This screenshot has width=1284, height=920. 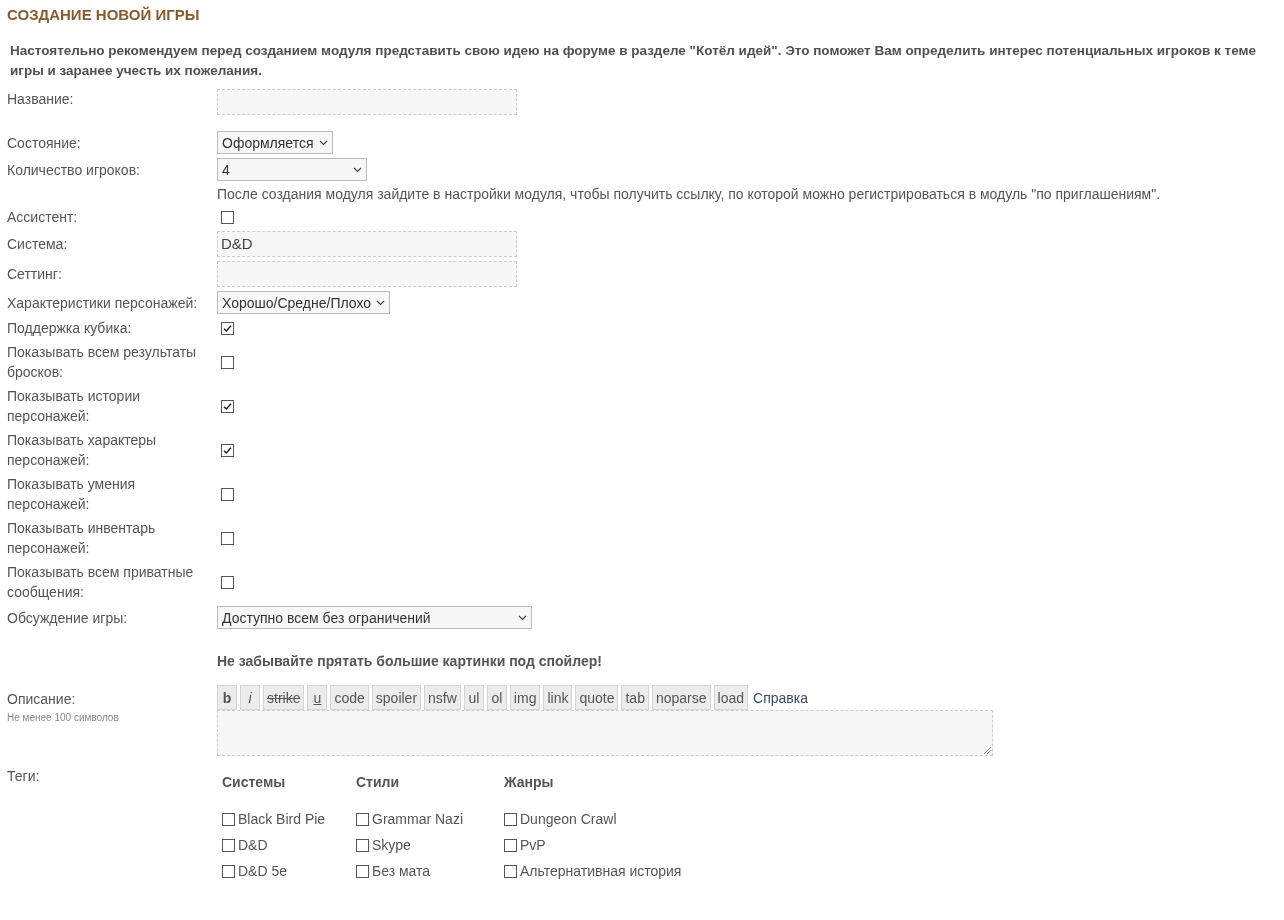 I want to click on format-button: quote, so click(x=597, y=697).